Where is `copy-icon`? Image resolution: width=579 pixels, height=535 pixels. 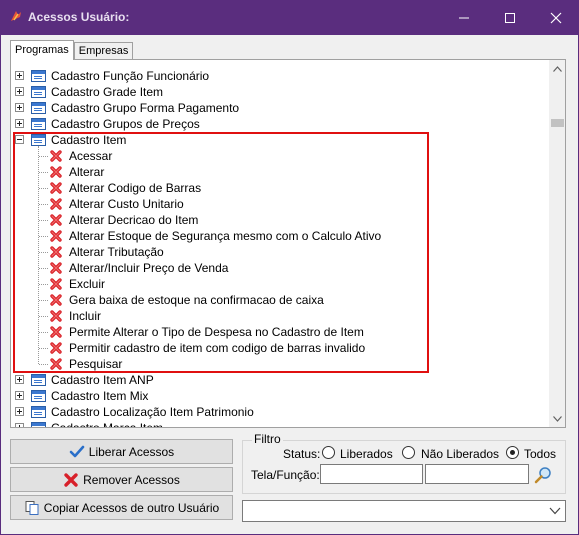 copy-icon is located at coordinates (32, 507).